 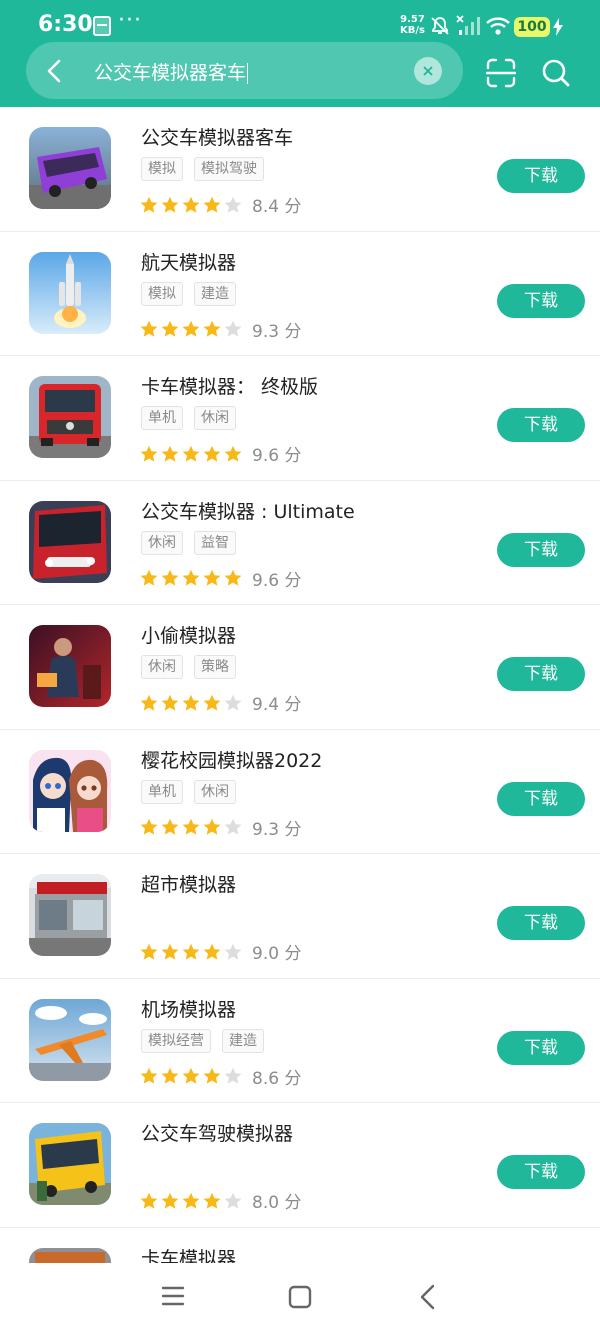 I want to click on menu-icon, so click(x=173, y=1298).